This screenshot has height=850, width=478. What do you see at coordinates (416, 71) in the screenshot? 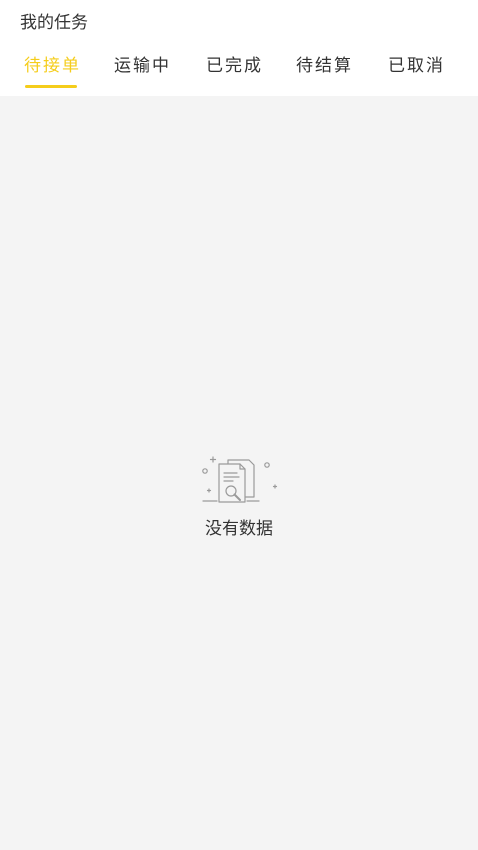
I see `tab-cancelled: 已取消` at bounding box center [416, 71].